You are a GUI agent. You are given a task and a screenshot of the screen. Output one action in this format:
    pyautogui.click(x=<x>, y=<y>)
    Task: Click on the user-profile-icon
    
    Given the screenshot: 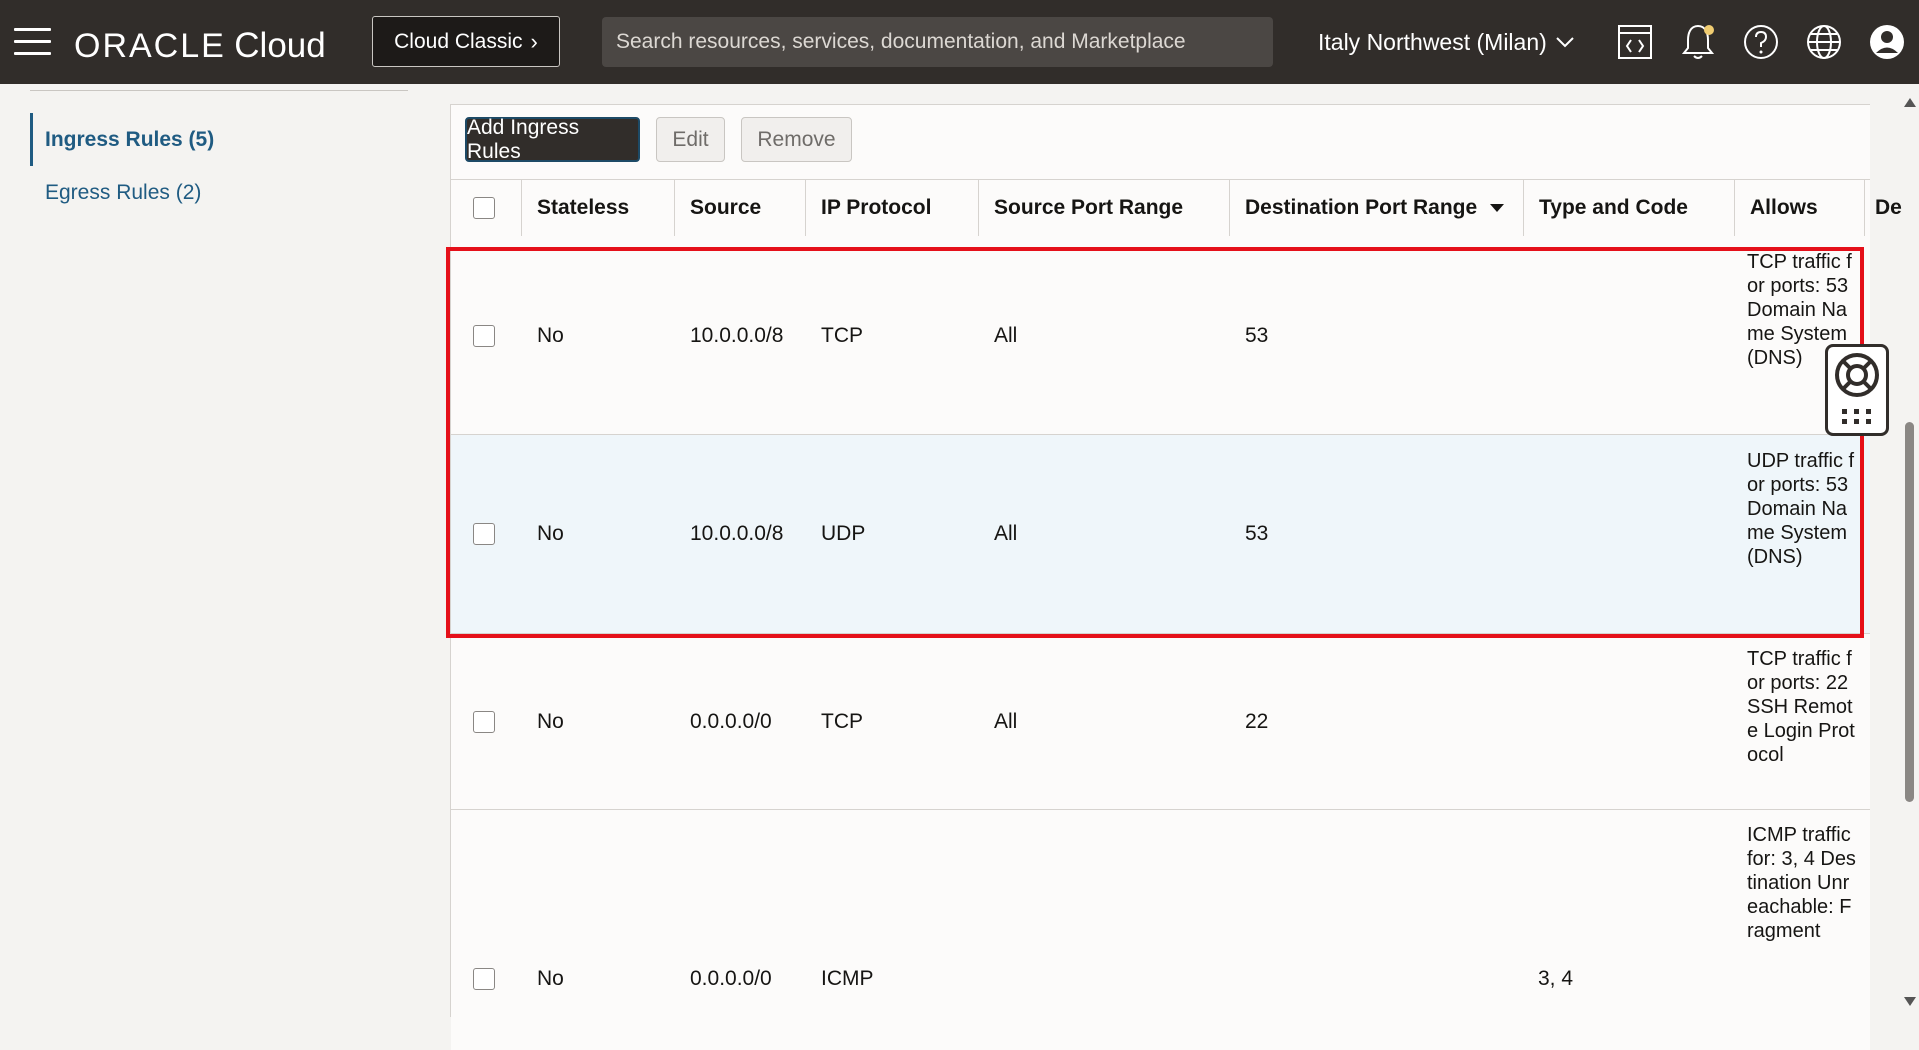 What is the action you would take?
    pyautogui.click(x=1887, y=42)
    